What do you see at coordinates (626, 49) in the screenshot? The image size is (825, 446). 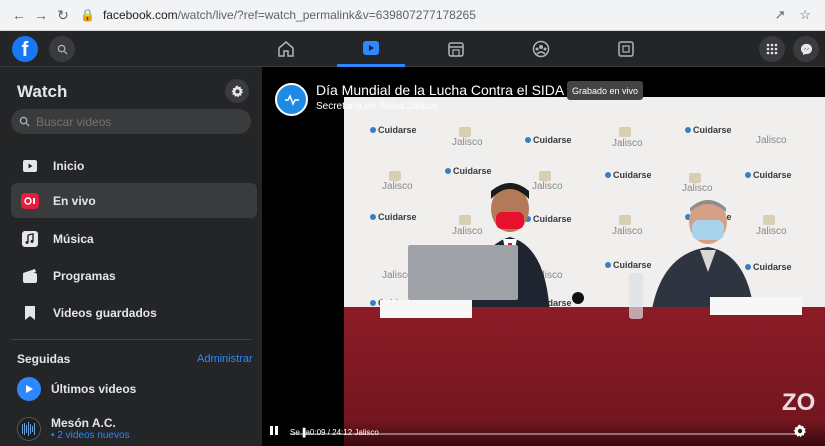 I see `gaming-icon` at bounding box center [626, 49].